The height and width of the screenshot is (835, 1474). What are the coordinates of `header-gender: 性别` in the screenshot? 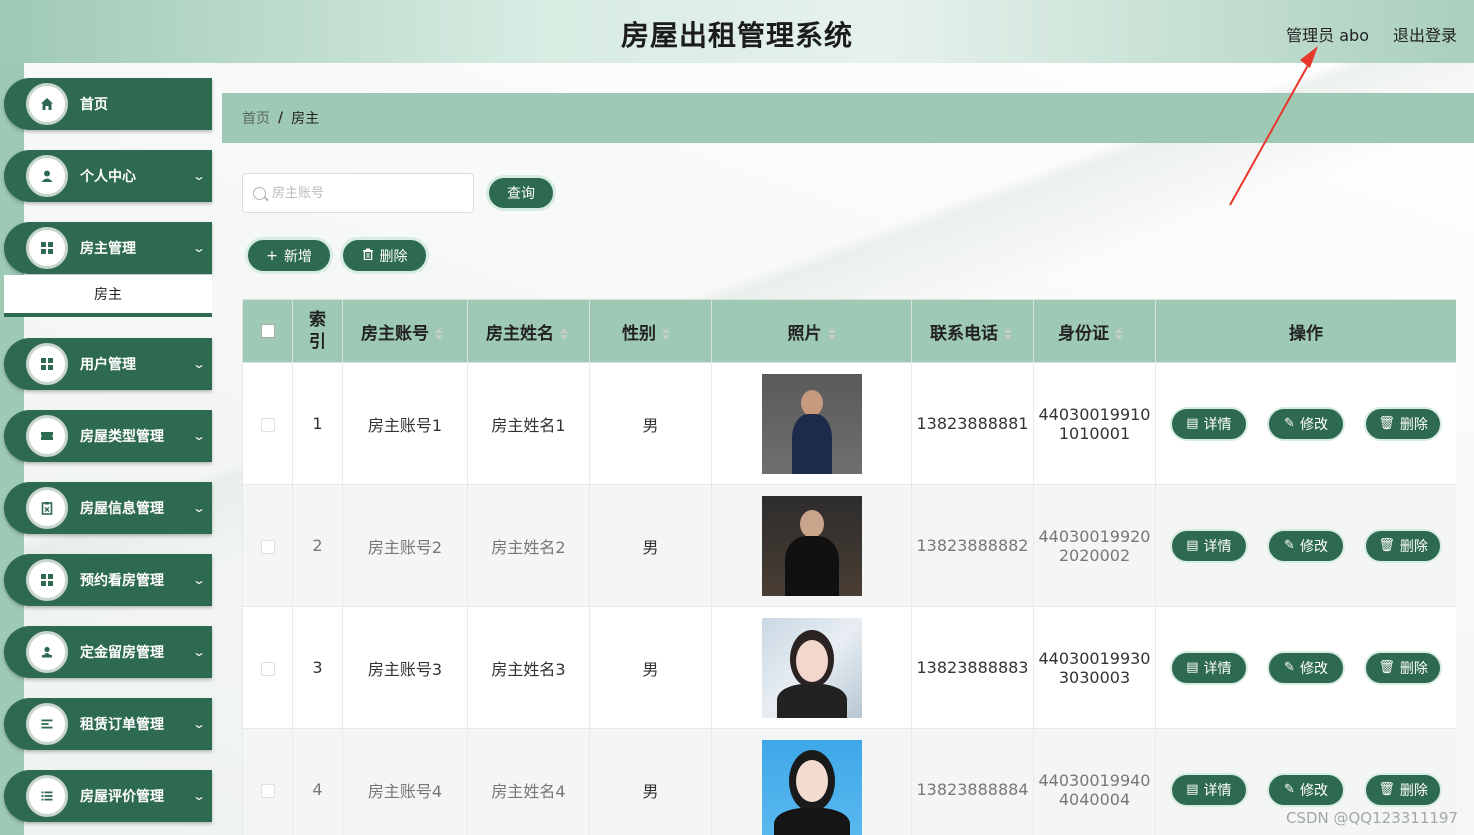 It's located at (650, 331).